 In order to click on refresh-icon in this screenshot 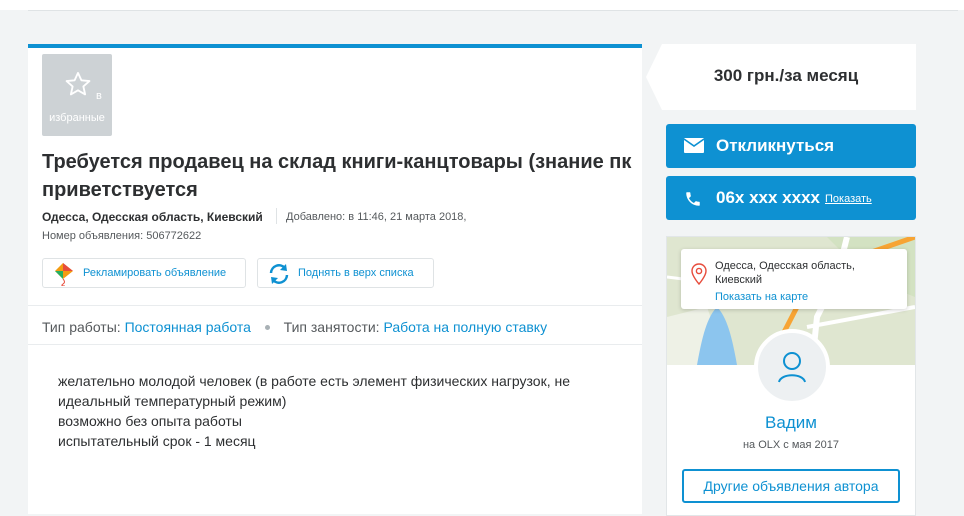, I will do `click(279, 275)`.